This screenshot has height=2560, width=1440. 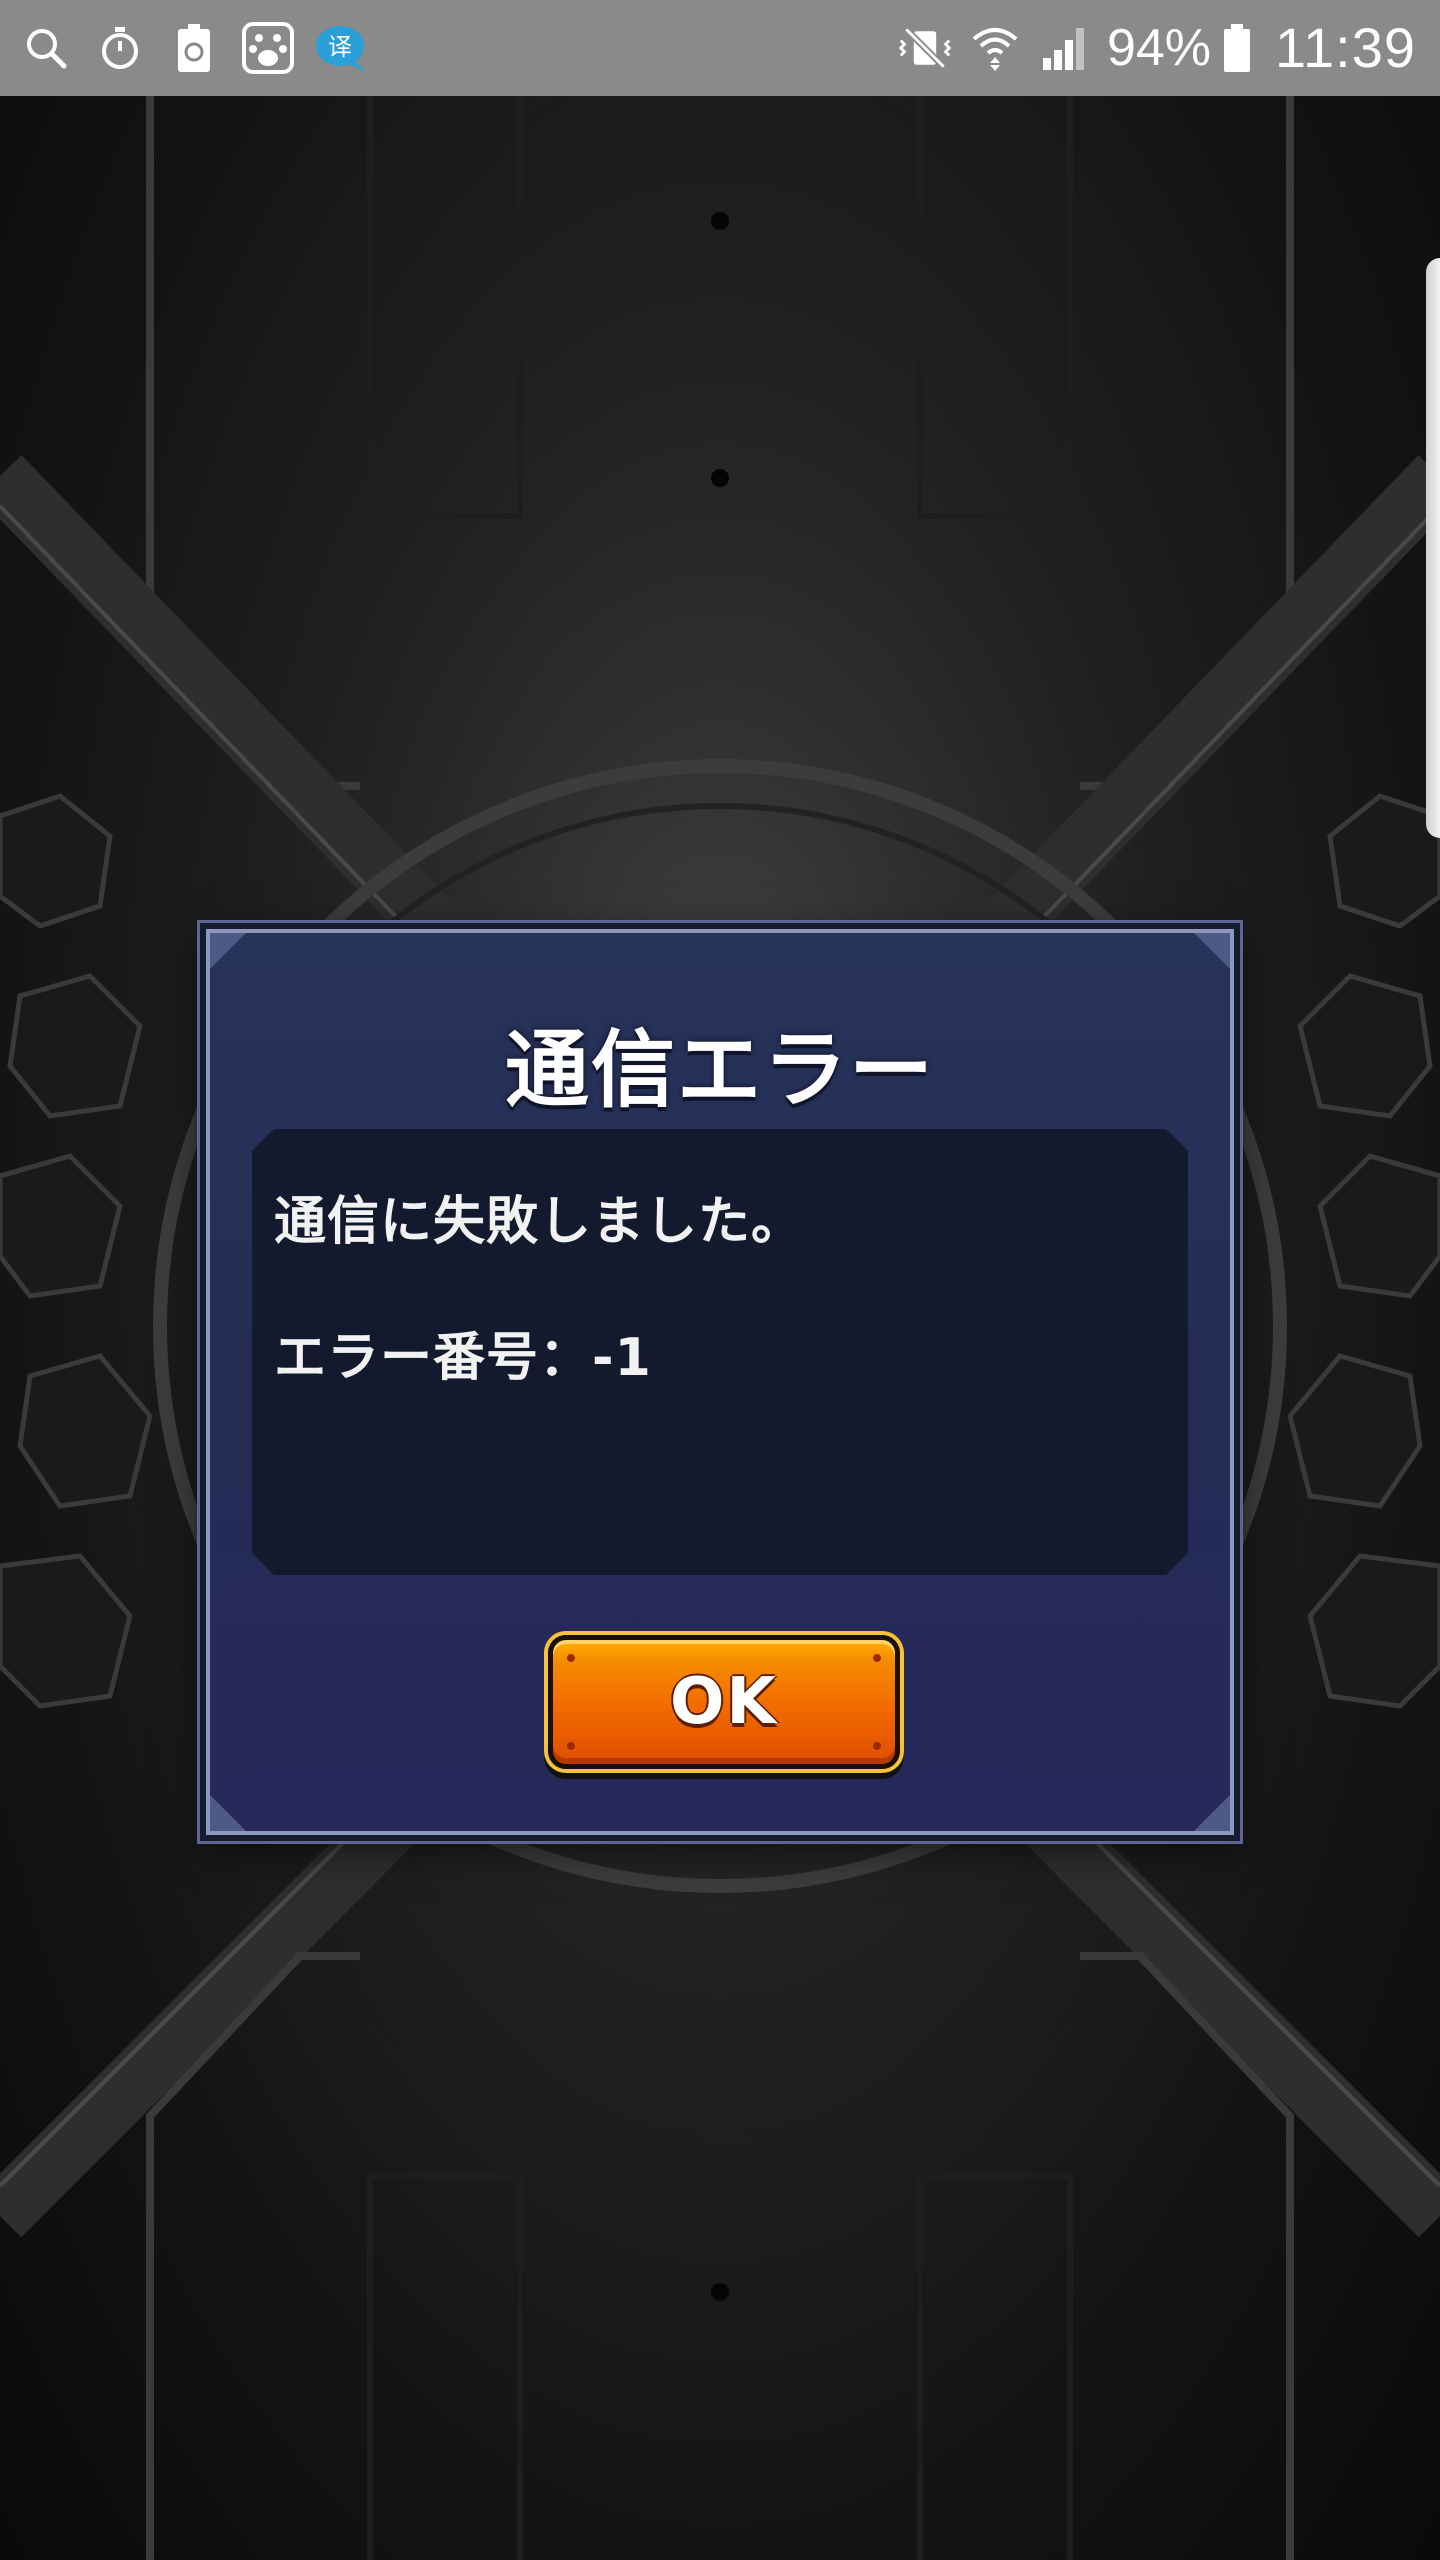 What do you see at coordinates (995, 48) in the screenshot?
I see `wifi-icon` at bounding box center [995, 48].